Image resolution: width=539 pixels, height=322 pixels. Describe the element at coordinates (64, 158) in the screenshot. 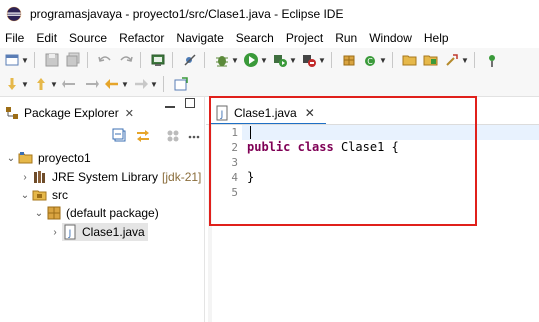

I see `project-name: proyecto1` at that location.